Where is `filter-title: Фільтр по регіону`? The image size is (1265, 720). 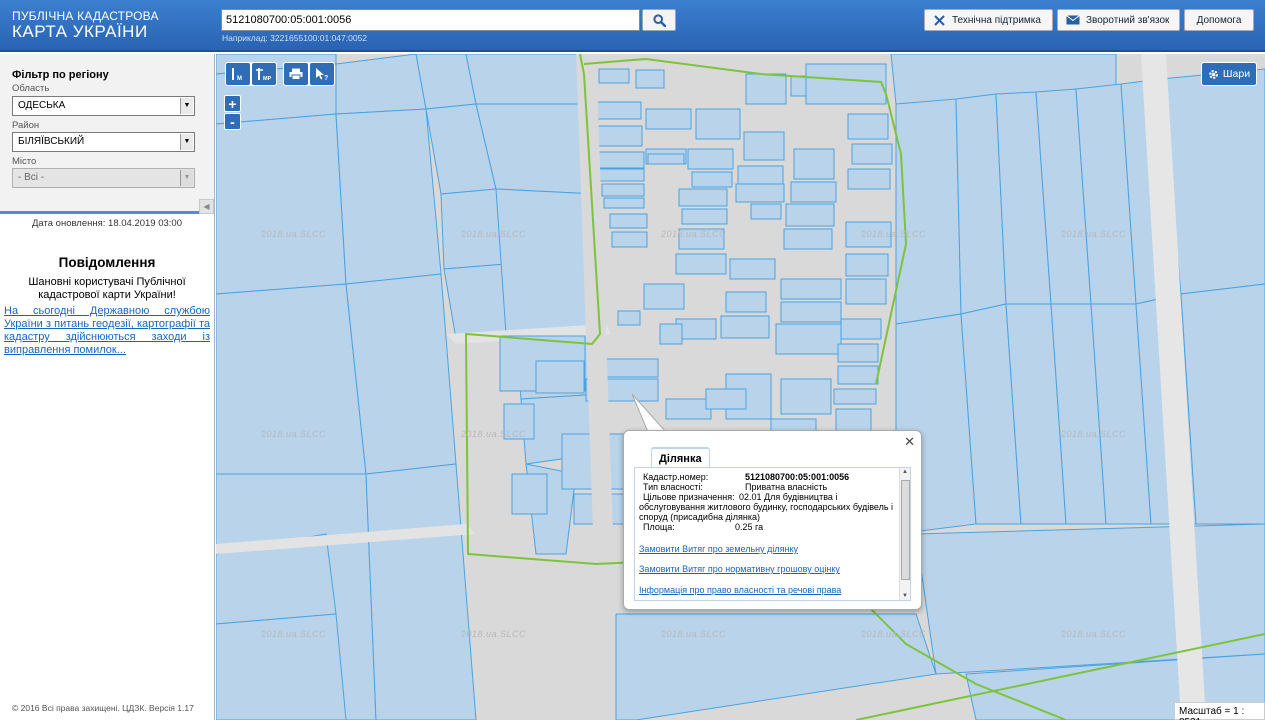 filter-title: Фільтр по регіону is located at coordinates (60, 75).